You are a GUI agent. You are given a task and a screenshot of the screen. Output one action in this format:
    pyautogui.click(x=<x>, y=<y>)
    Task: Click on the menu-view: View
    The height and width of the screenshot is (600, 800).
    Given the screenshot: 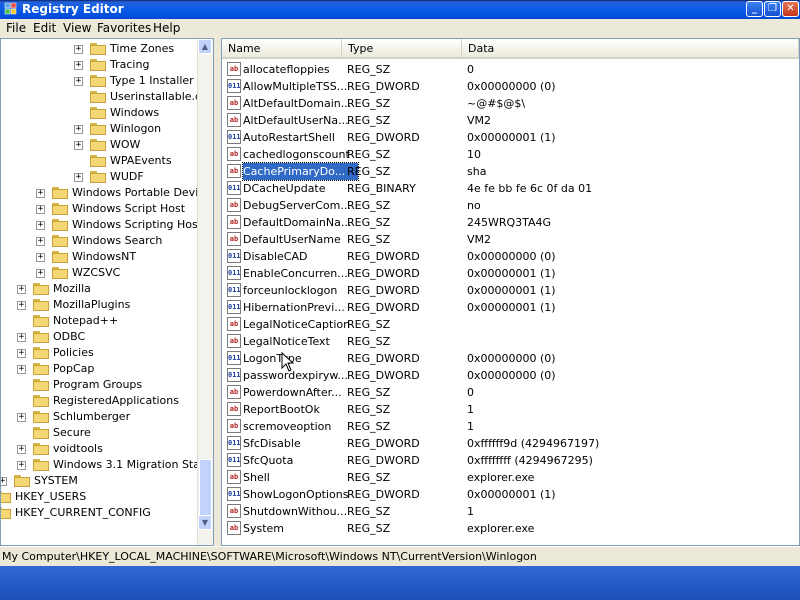 What is the action you would take?
    pyautogui.click(x=77, y=28)
    